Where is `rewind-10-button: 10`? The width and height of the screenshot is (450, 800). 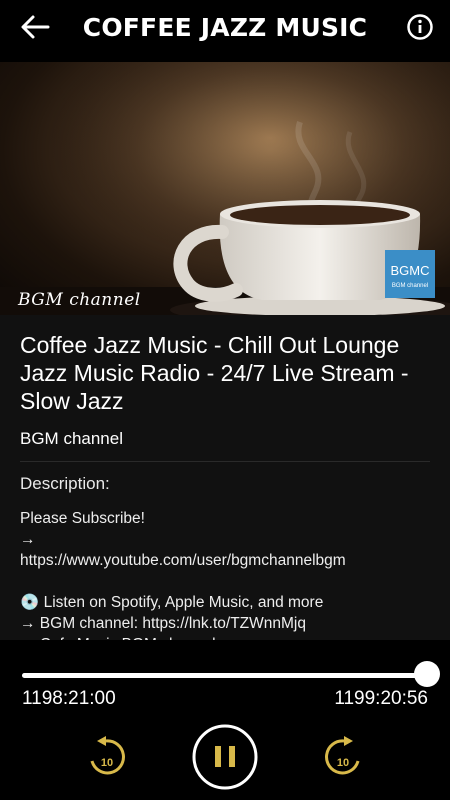
rewind-10-button: 10 is located at coordinates (106, 757).